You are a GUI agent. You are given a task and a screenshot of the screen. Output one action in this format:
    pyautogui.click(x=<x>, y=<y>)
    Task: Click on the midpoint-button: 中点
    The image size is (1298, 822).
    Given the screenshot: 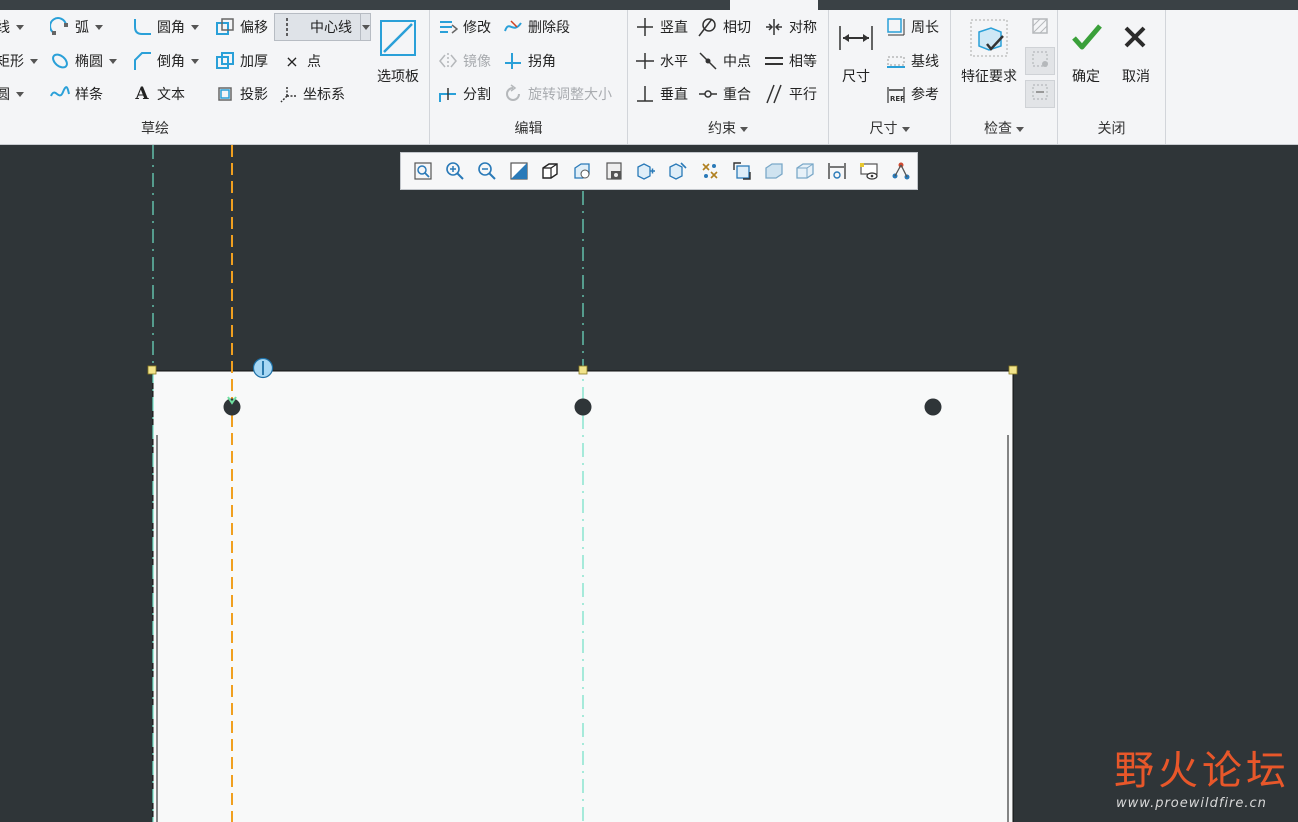 What is the action you would take?
    pyautogui.click(x=724, y=61)
    